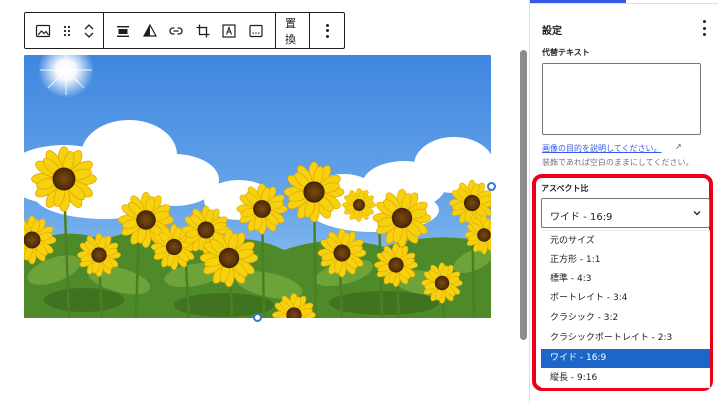 The image size is (718, 403). Describe the element at coordinates (625, 260) in the screenshot. I see `aspect-option-square: 正方形 - 1:1` at that location.